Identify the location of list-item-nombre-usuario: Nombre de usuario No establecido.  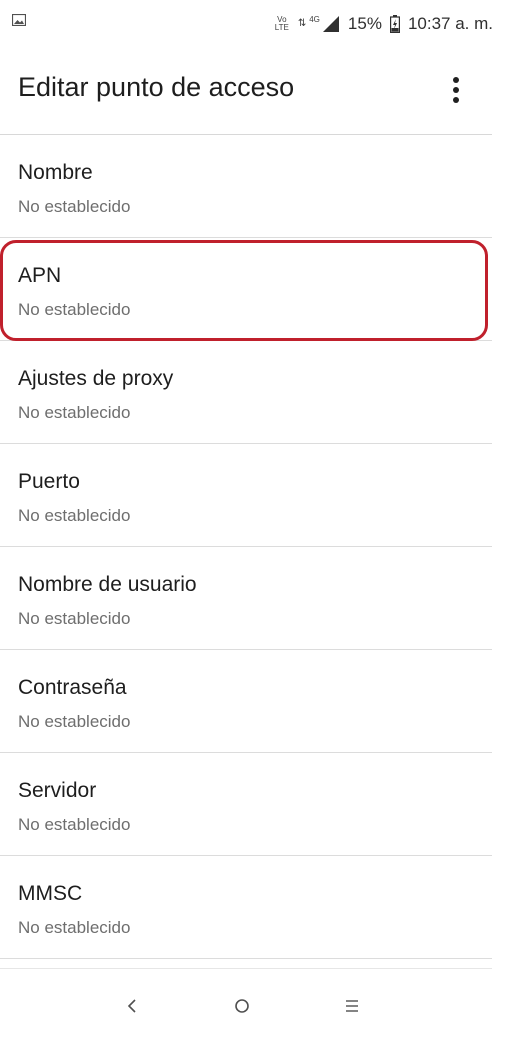
(246, 598).